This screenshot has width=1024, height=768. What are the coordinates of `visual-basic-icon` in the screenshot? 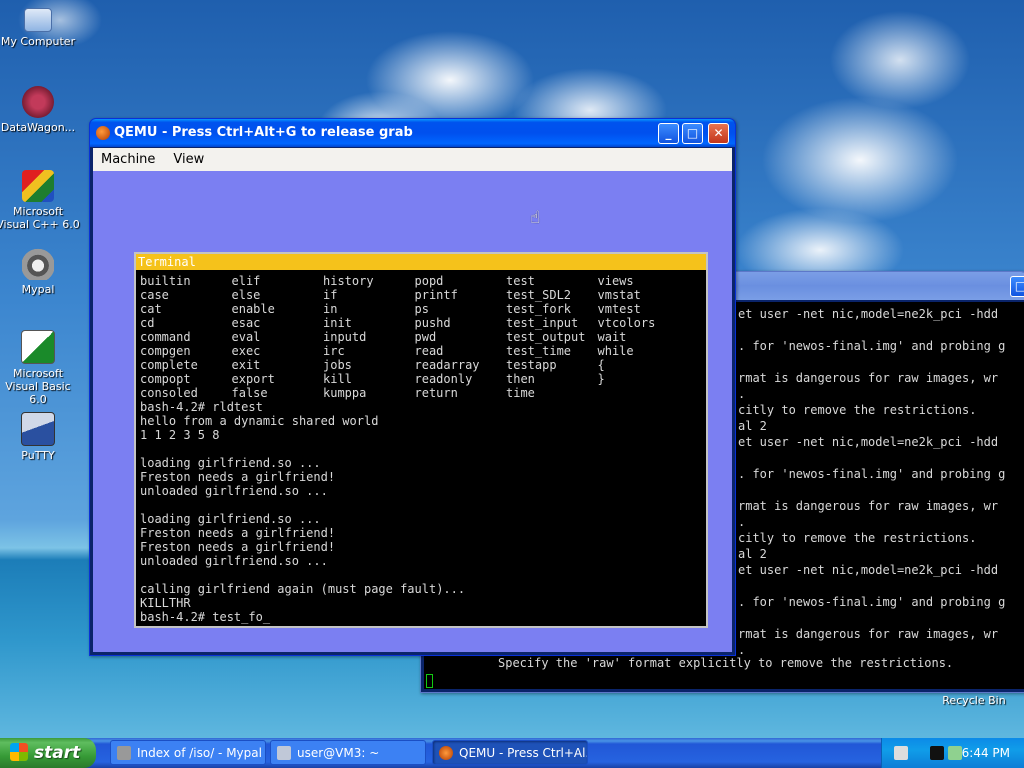 It's located at (38, 347).